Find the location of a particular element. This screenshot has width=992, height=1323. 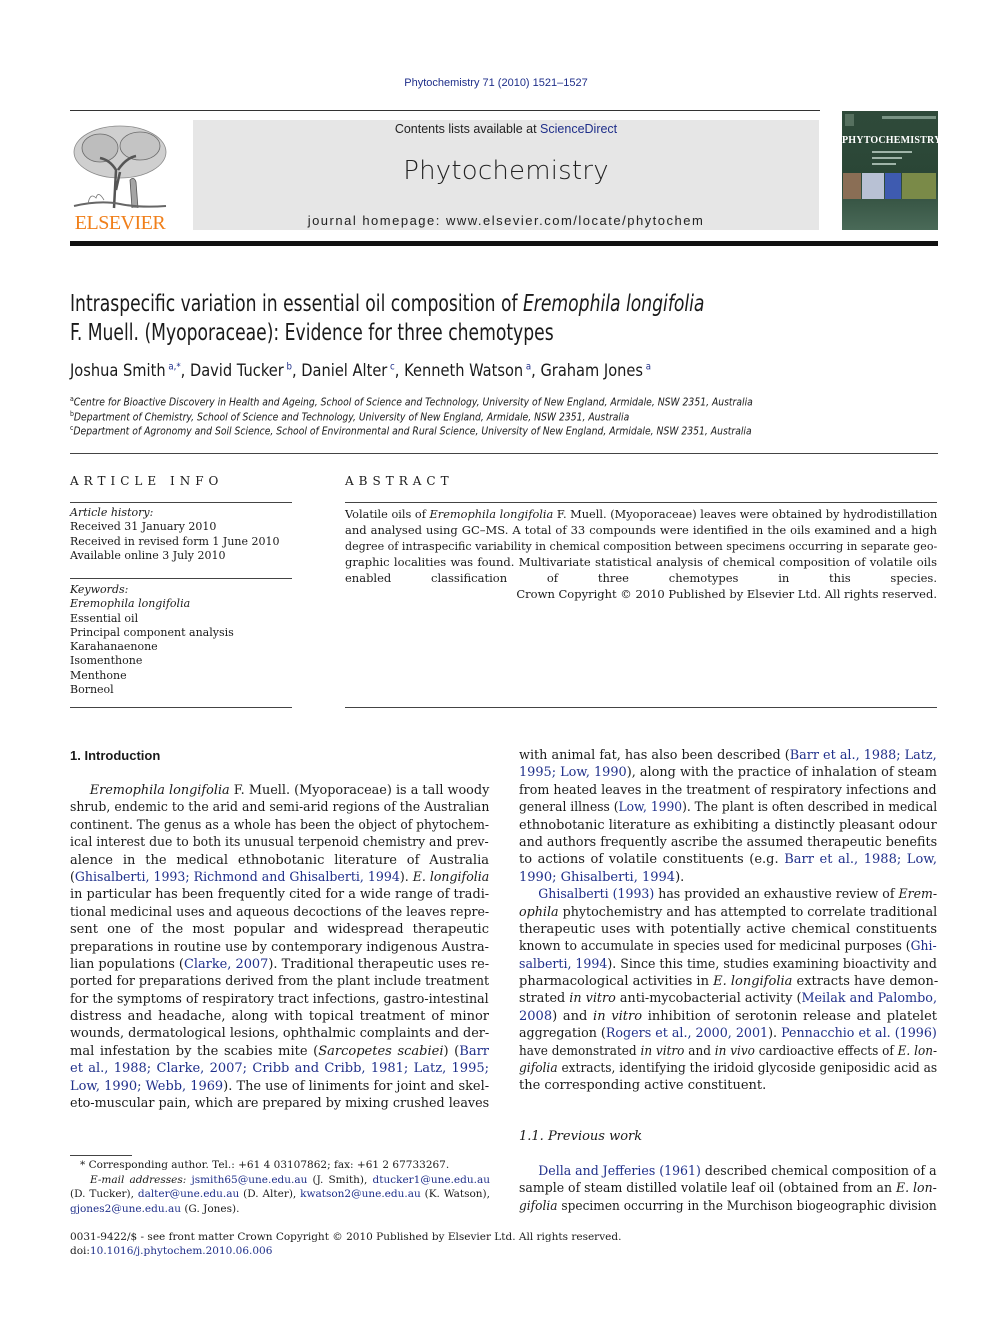

text-run: strated is located at coordinates (544, 999).